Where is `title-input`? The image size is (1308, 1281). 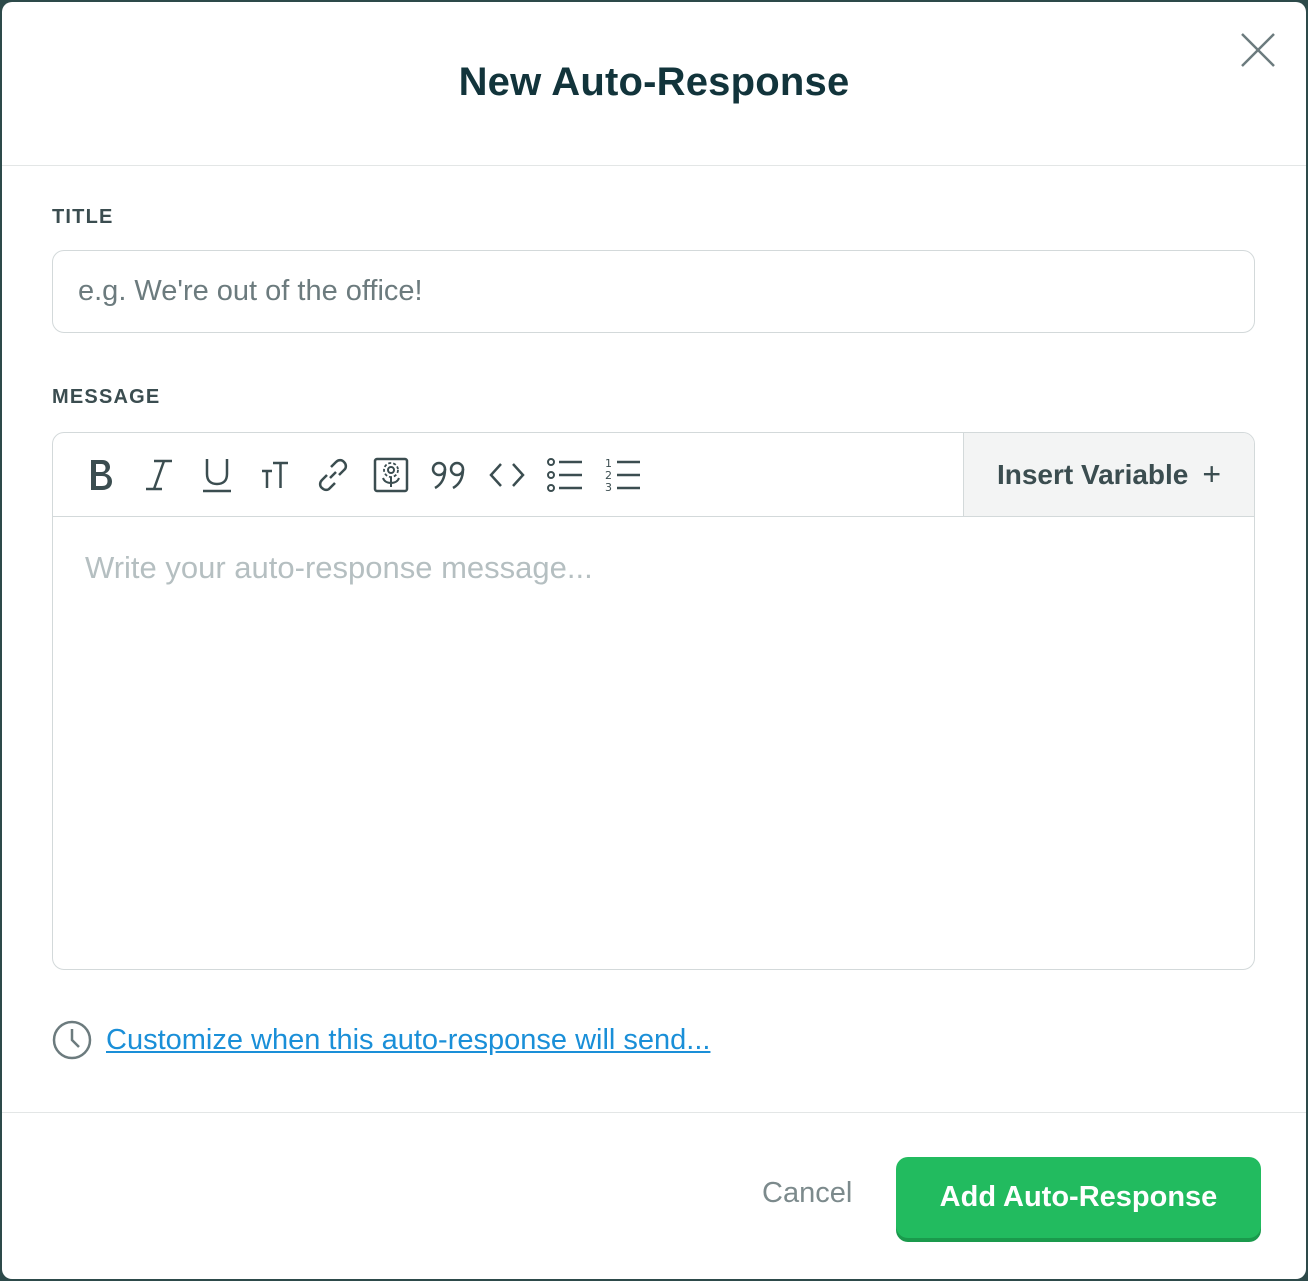 title-input is located at coordinates (653, 291).